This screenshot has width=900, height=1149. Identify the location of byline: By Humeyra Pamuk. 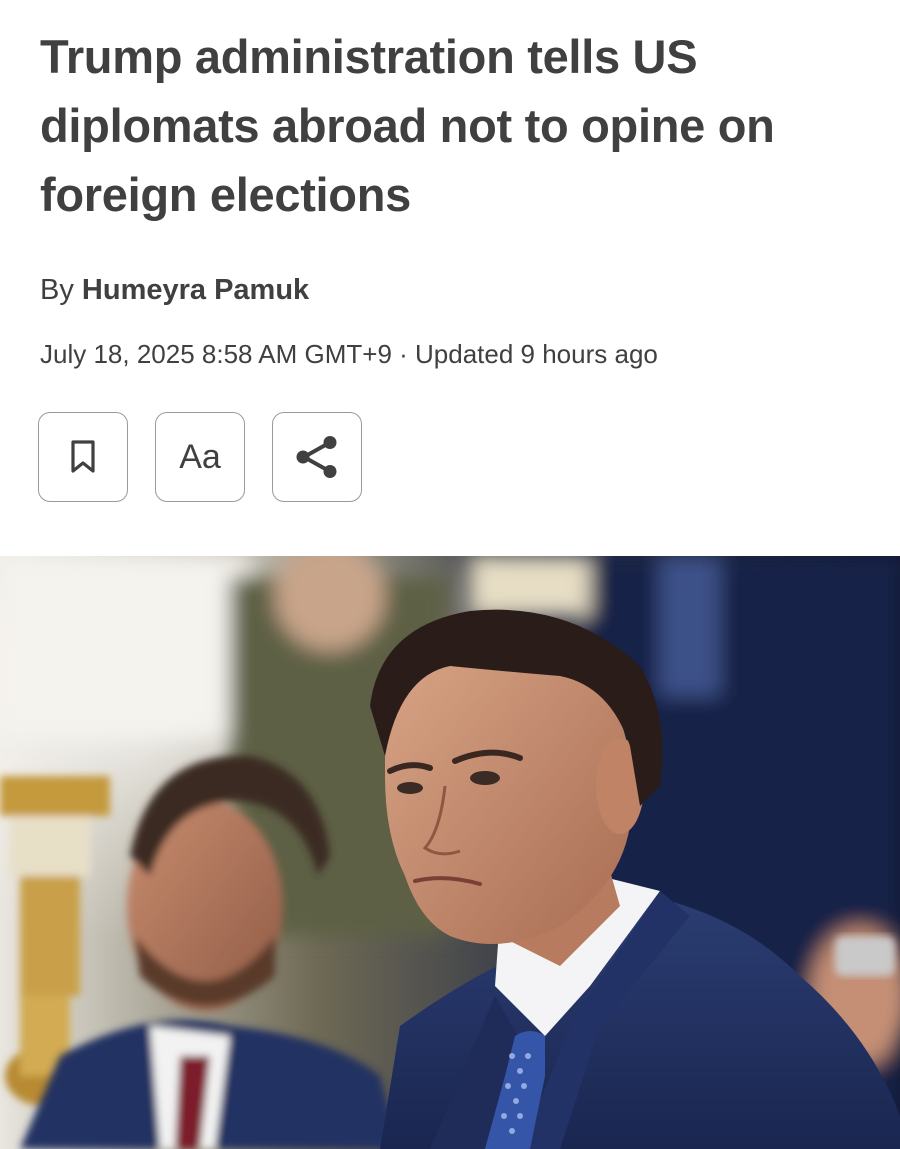
(174, 290).